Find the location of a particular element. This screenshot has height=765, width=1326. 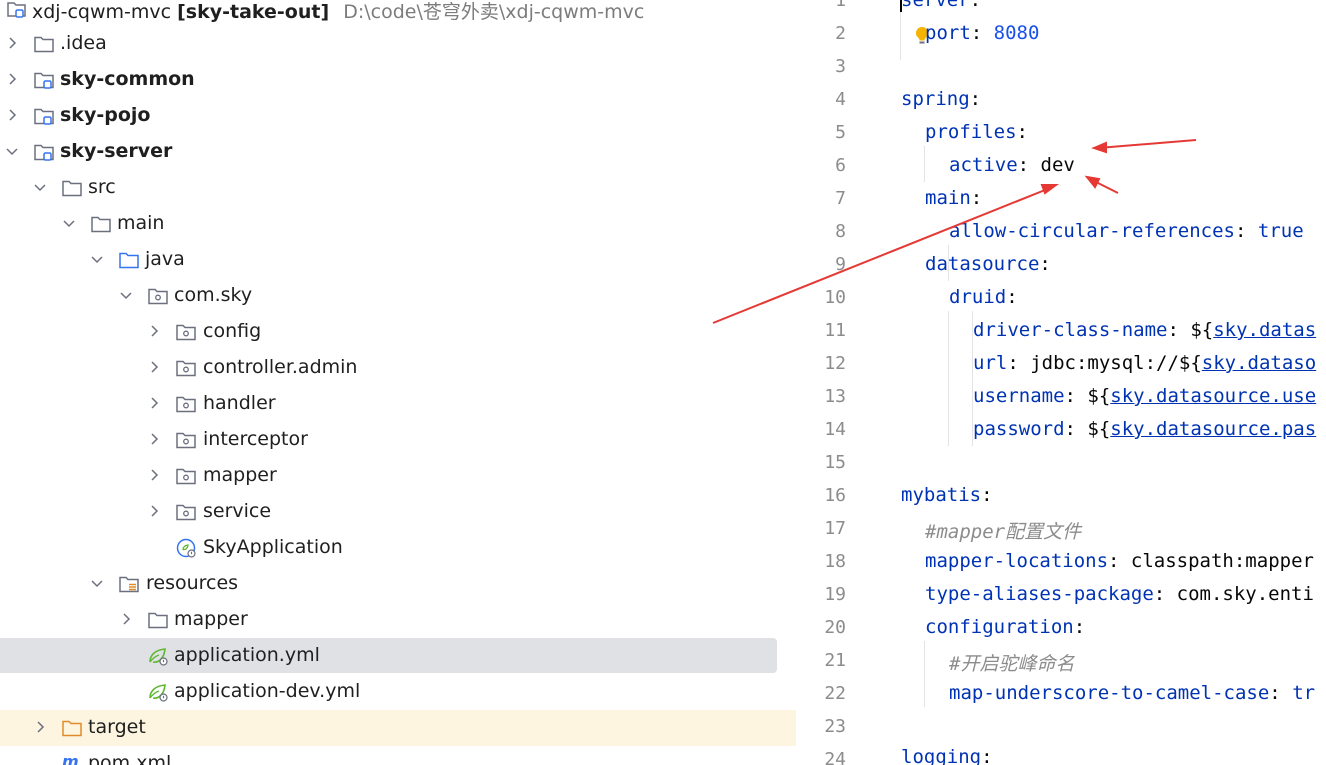

tree-row-interceptor: interceptor is located at coordinates (398, 440).